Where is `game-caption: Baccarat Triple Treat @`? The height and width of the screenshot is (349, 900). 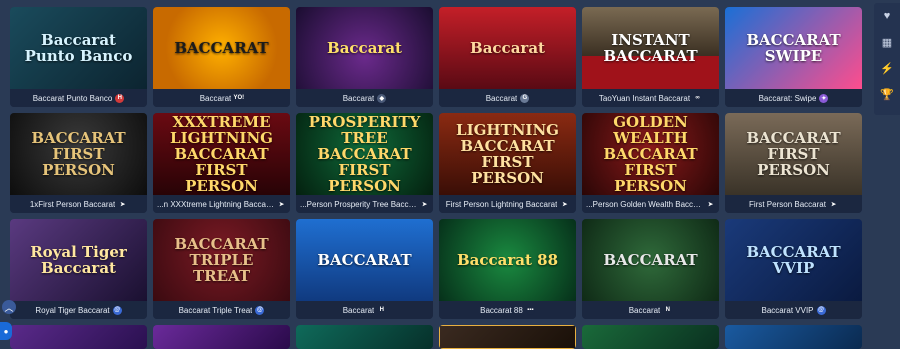 game-caption: Baccarat Triple Treat @ is located at coordinates (221, 310).